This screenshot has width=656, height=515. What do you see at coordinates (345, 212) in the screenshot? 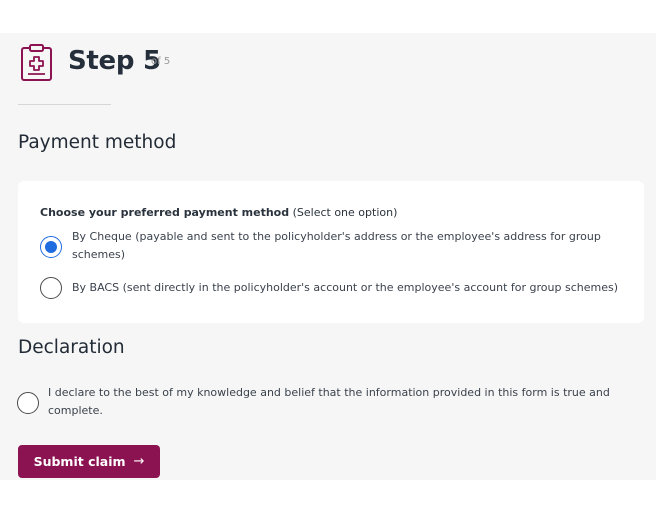
I see `payment-question-hint: (Select one option)` at bounding box center [345, 212].